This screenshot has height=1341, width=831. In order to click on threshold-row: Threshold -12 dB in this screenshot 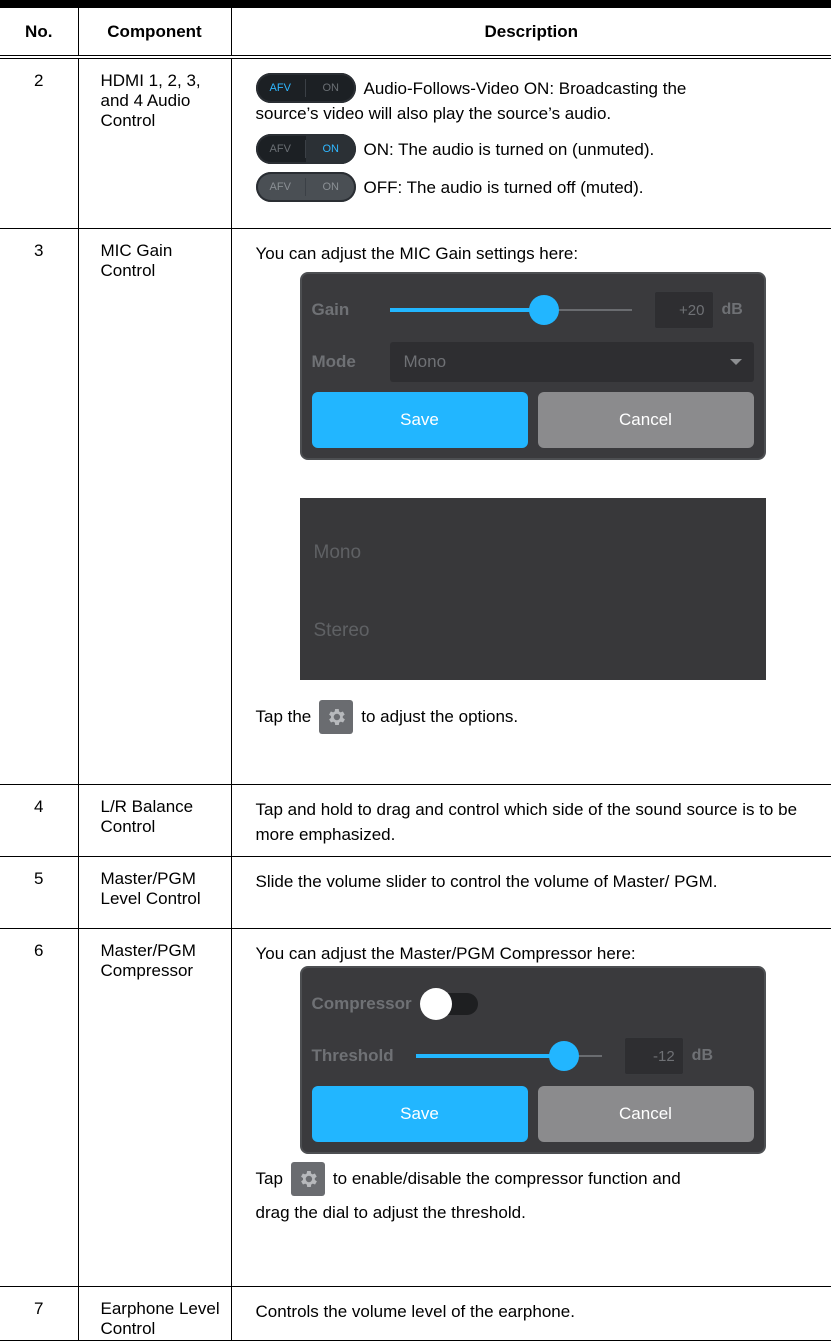, I will do `click(533, 1056)`.